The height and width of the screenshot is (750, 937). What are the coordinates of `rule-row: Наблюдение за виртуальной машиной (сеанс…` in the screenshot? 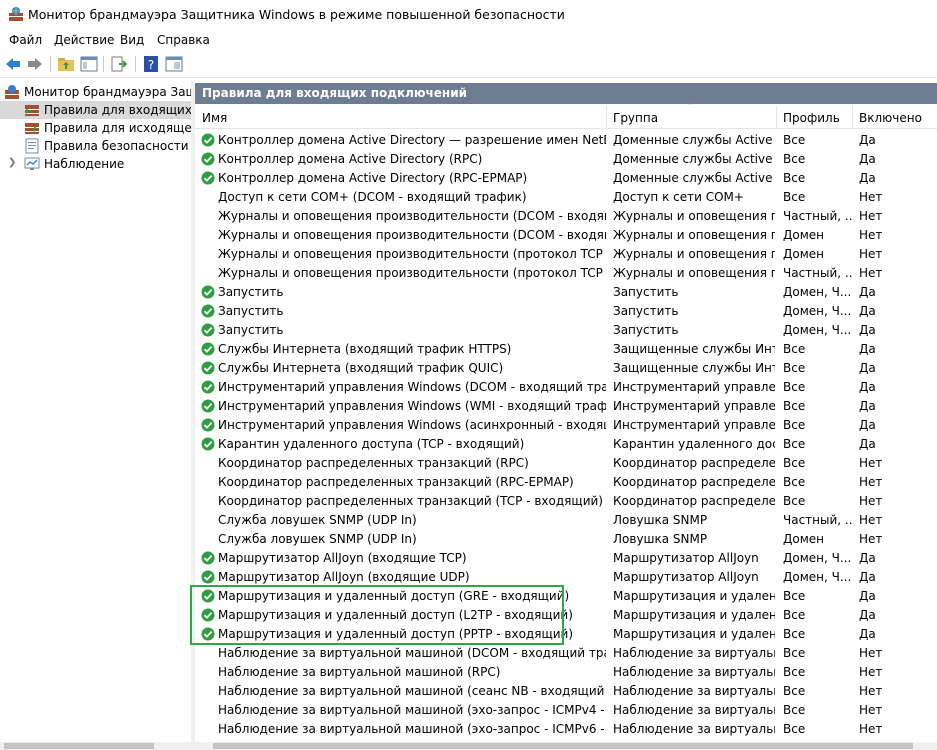 It's located at (566, 691).